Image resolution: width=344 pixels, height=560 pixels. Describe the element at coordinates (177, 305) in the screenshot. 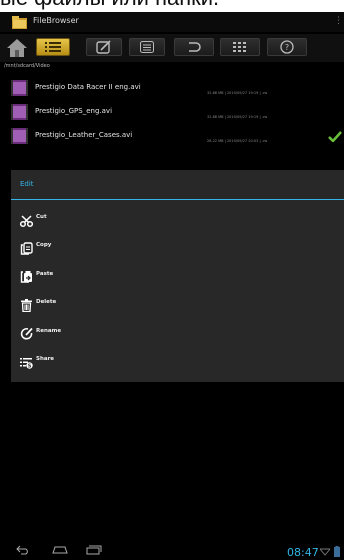

I see `menu-item-delete` at that location.